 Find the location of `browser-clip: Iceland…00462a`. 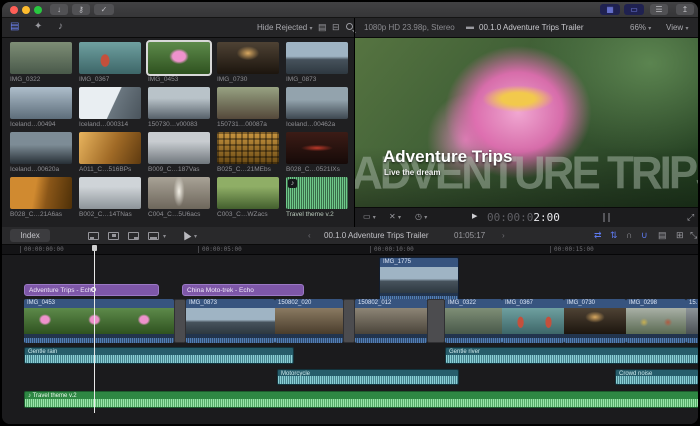

browser-clip: Iceland…00462a is located at coordinates (317, 107).